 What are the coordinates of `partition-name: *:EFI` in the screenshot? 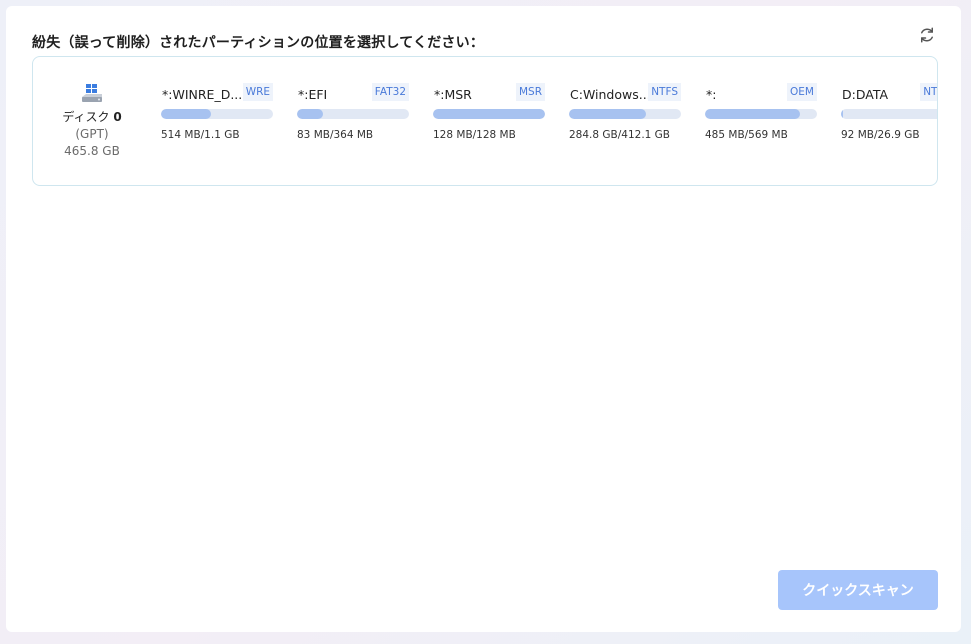 It's located at (313, 94).